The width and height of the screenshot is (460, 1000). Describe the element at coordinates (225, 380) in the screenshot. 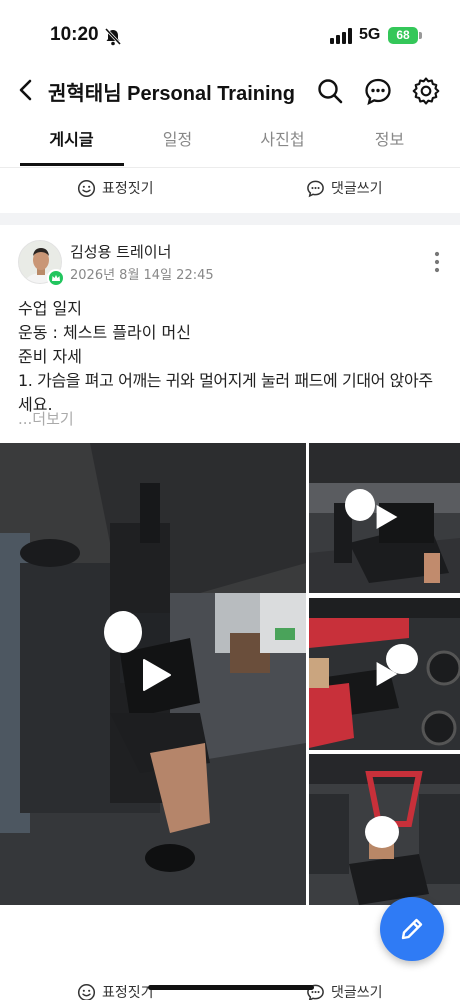

I see `post-line: 1. 가슴을 펴고 어깨는 귀와 멀어지게 눌러 패드에 기대어 앉아주` at that location.